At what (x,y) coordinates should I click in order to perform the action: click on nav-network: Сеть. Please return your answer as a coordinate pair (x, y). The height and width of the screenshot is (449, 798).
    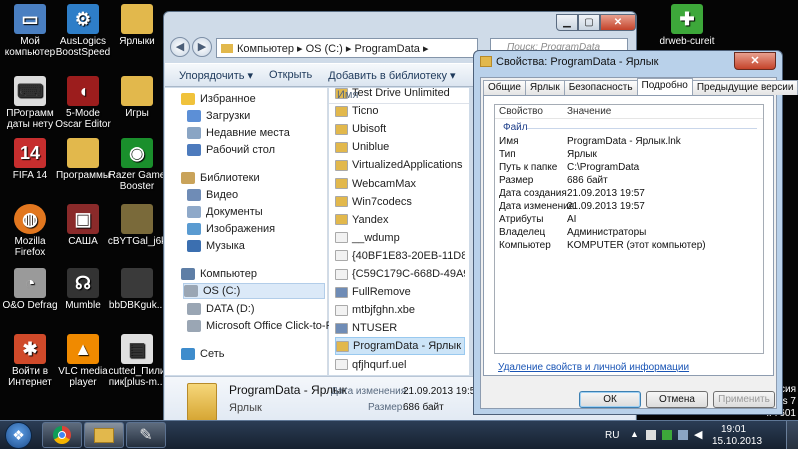
    Looking at the image, I should click on (202, 354).